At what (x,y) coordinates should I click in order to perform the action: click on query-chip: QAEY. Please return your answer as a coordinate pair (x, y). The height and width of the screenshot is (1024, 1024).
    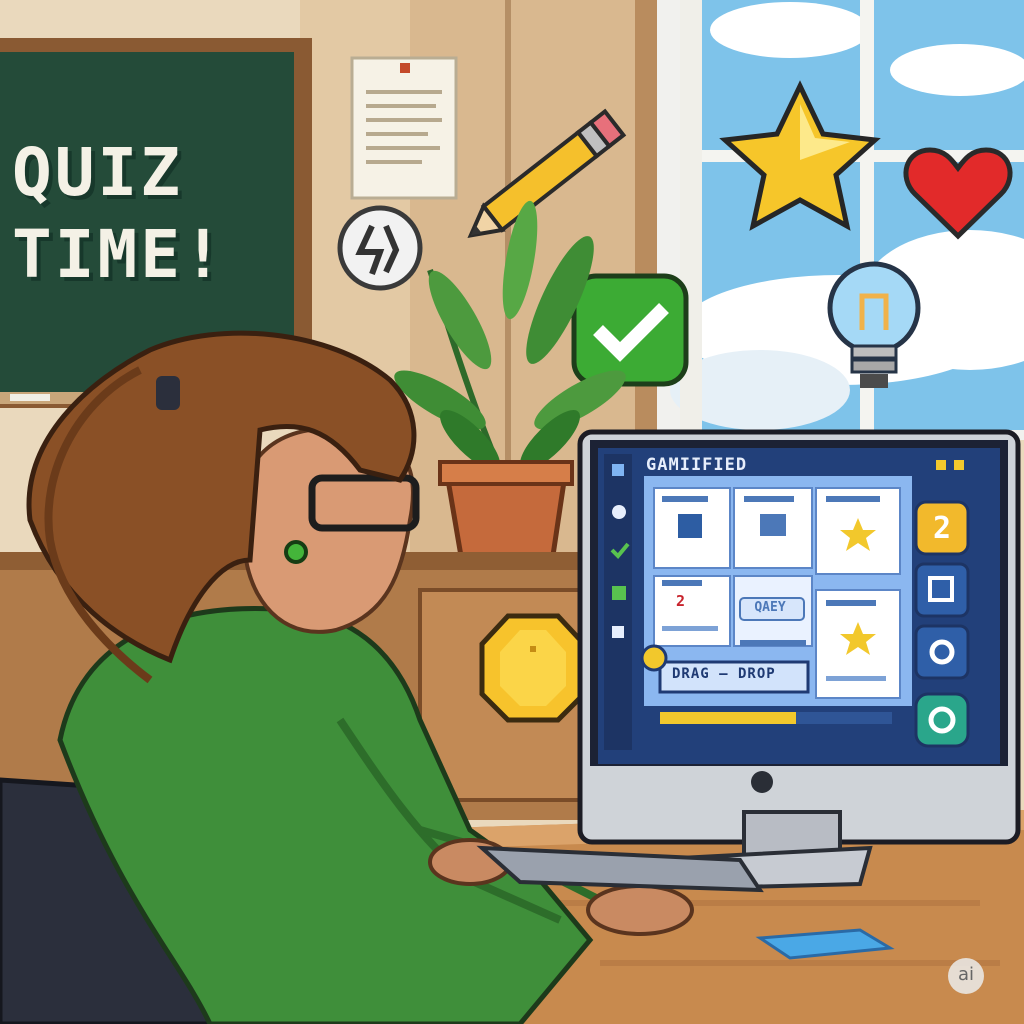
    Looking at the image, I should click on (770, 608).